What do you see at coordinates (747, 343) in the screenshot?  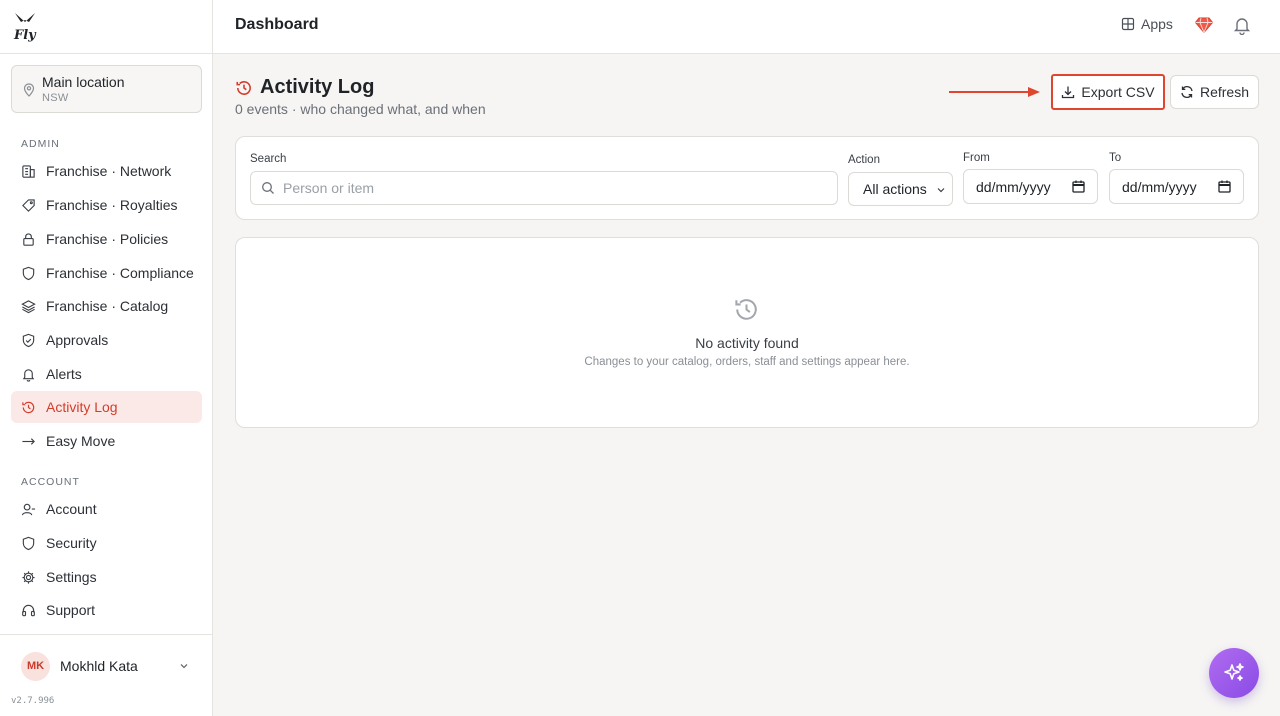 I see `empty-state-title: No activity found` at bounding box center [747, 343].